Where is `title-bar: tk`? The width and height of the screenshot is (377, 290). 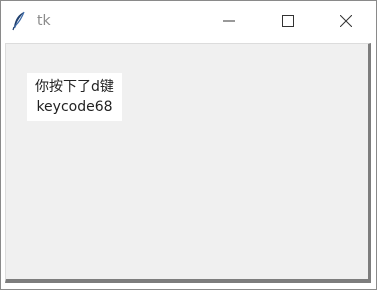
title-bar: tk is located at coordinates (188, 21).